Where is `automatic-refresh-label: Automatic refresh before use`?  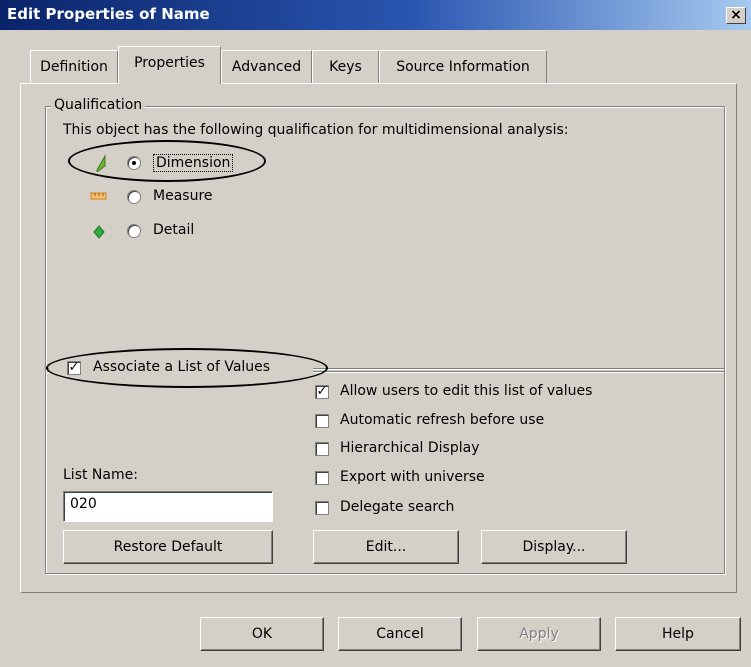
automatic-refresh-label: Automatic refresh before use is located at coordinates (442, 420).